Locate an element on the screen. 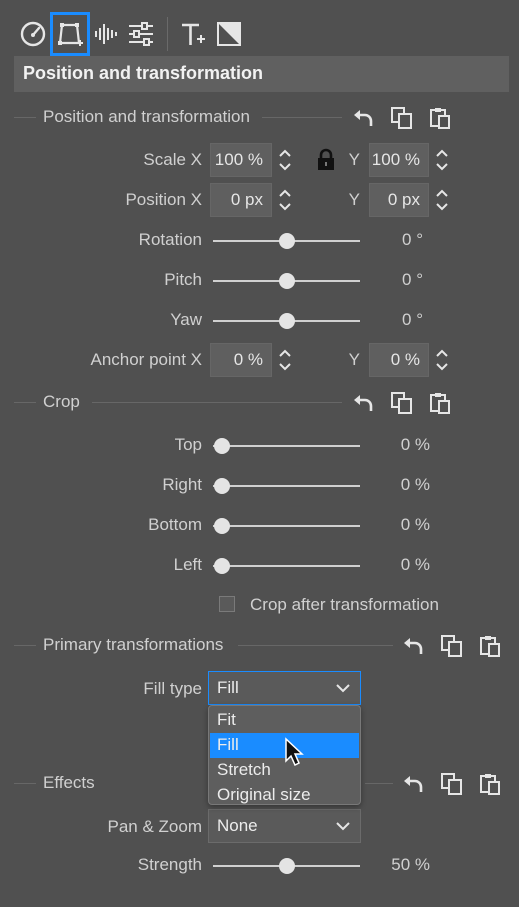 The image size is (519, 907). panel-title: Position and transformation is located at coordinates (143, 73).